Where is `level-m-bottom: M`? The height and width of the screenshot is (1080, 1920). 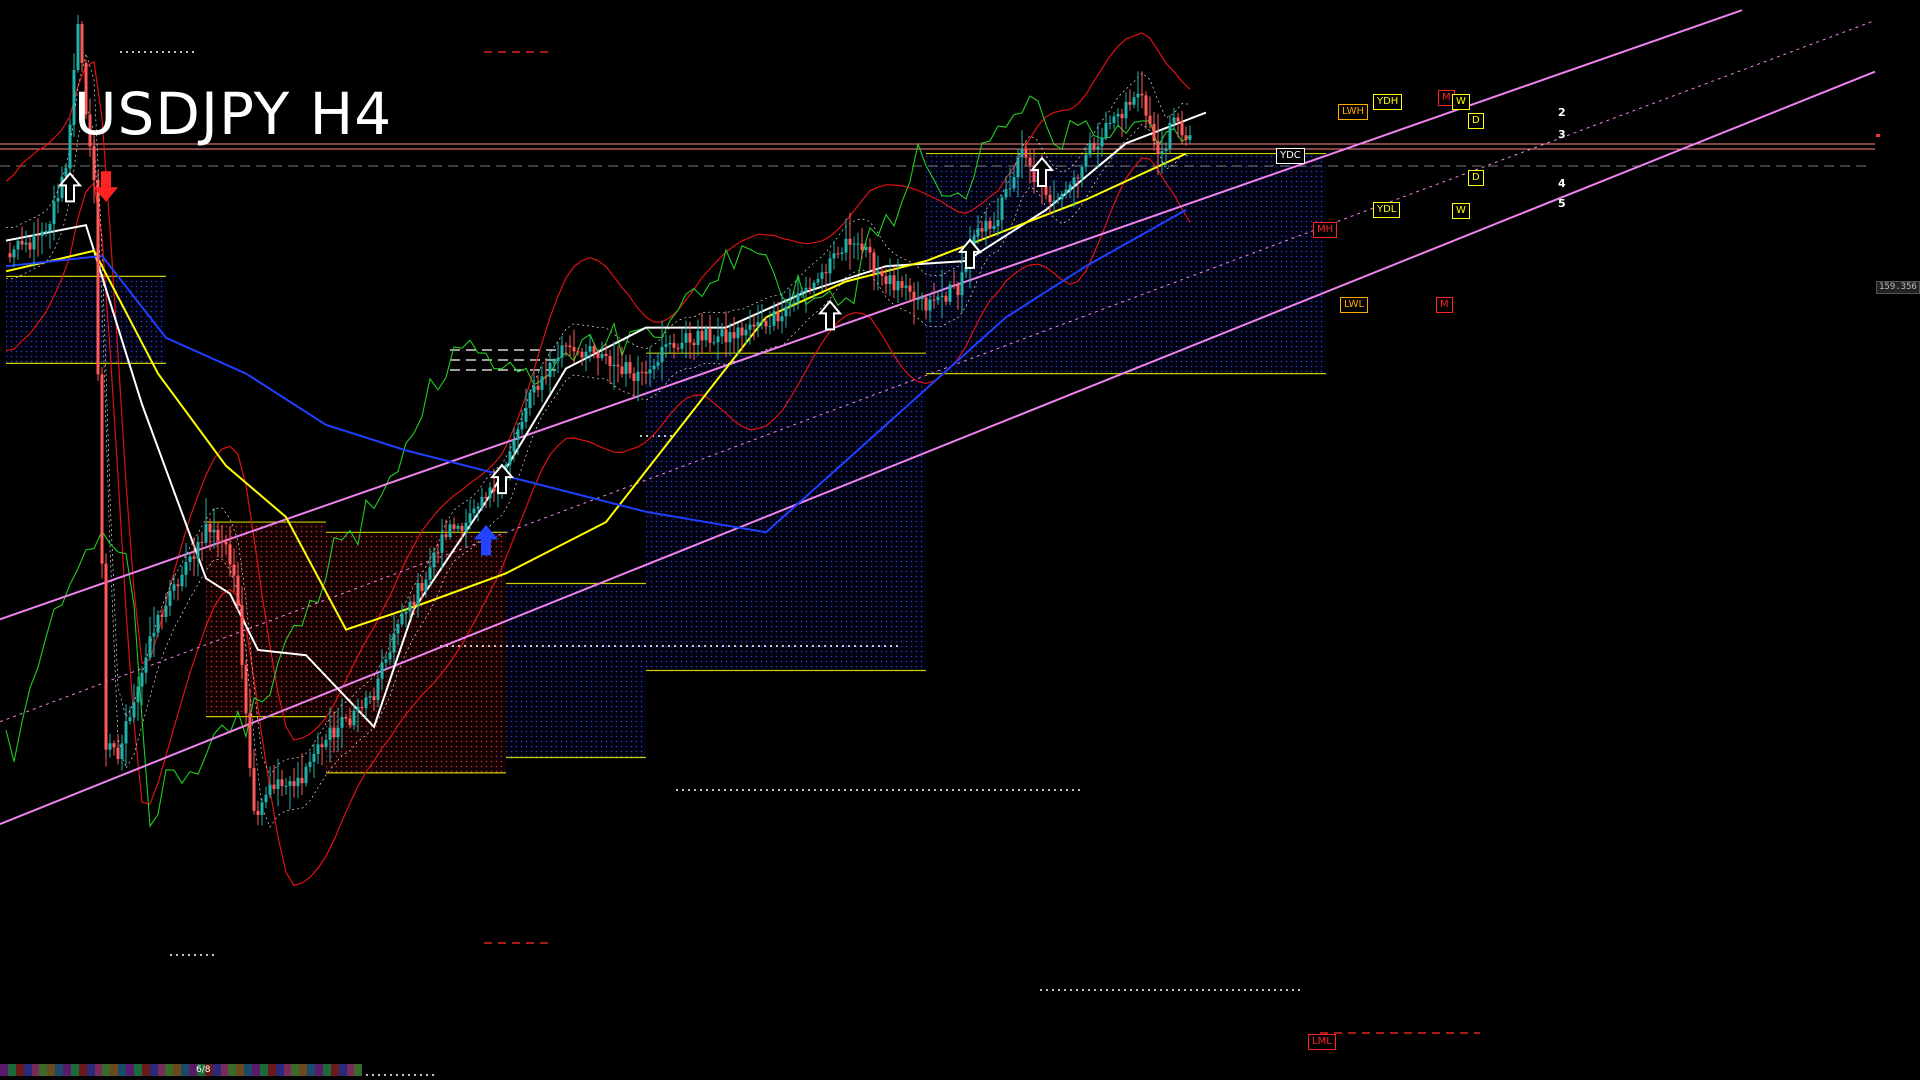
level-m-bottom: M is located at coordinates (1444, 305).